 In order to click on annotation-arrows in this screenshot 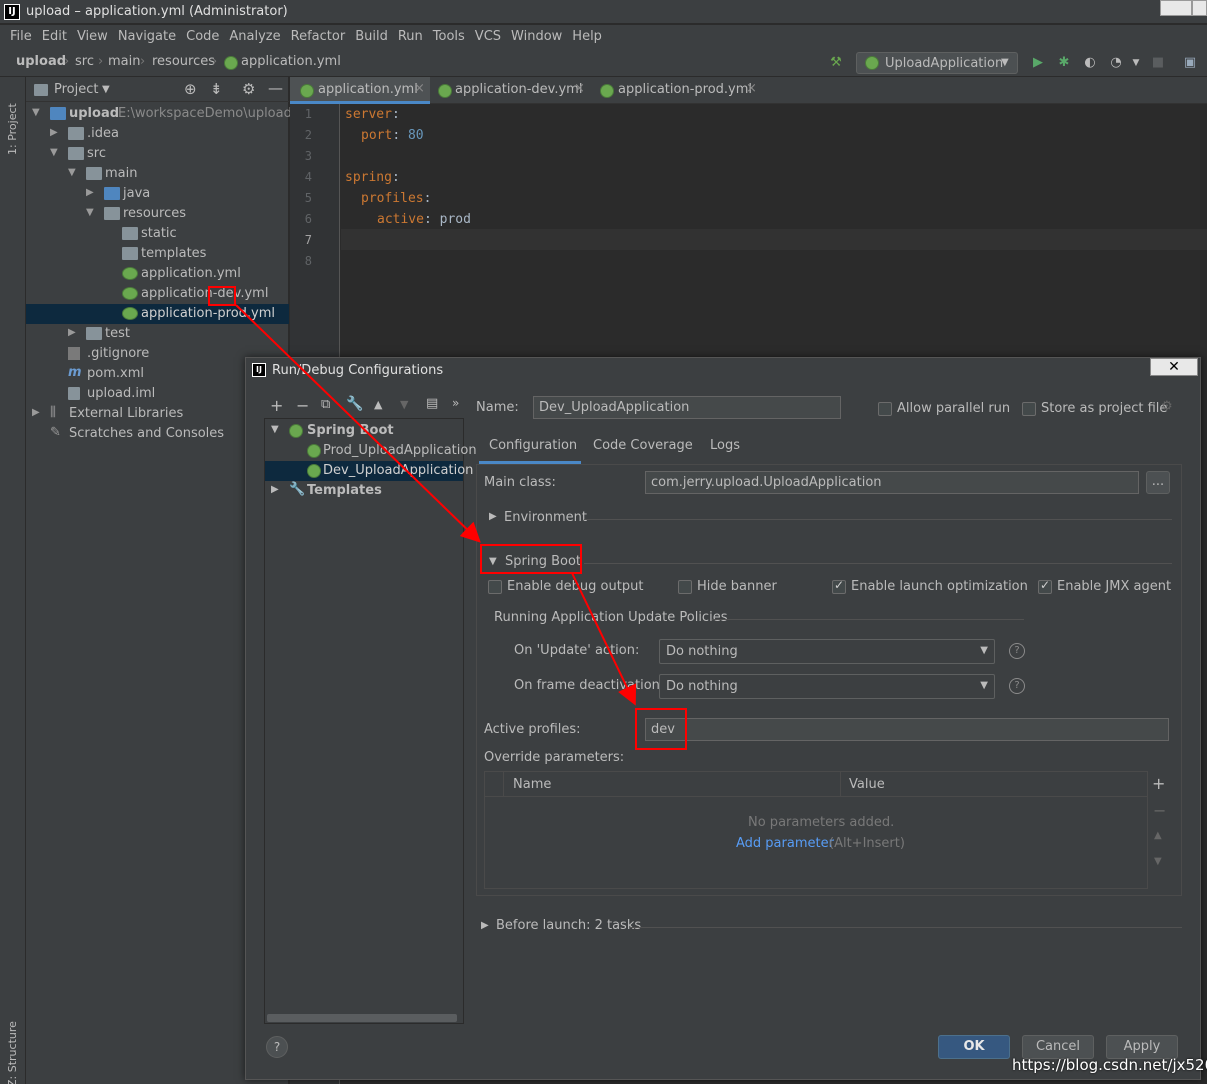, I will do `click(436, 505)`.